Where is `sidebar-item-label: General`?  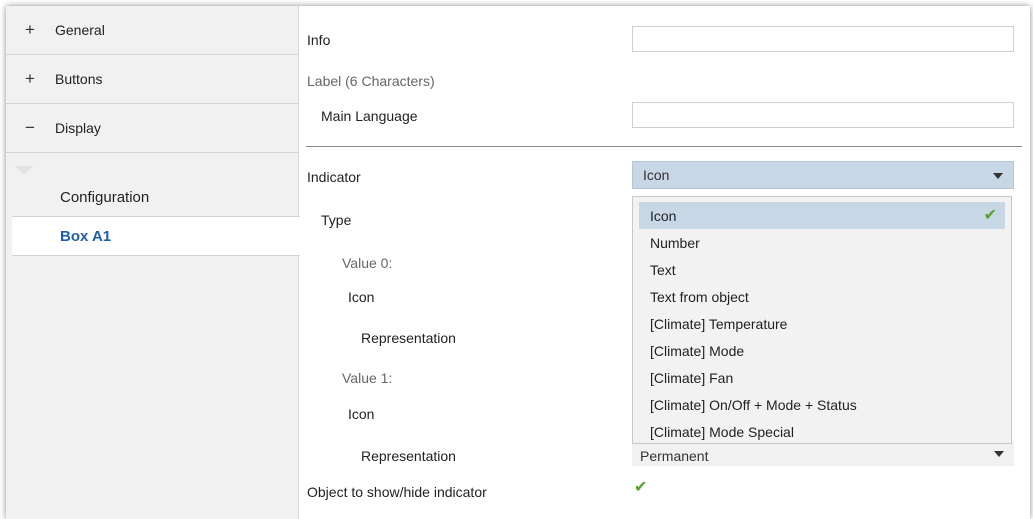 sidebar-item-label: General is located at coordinates (80, 30).